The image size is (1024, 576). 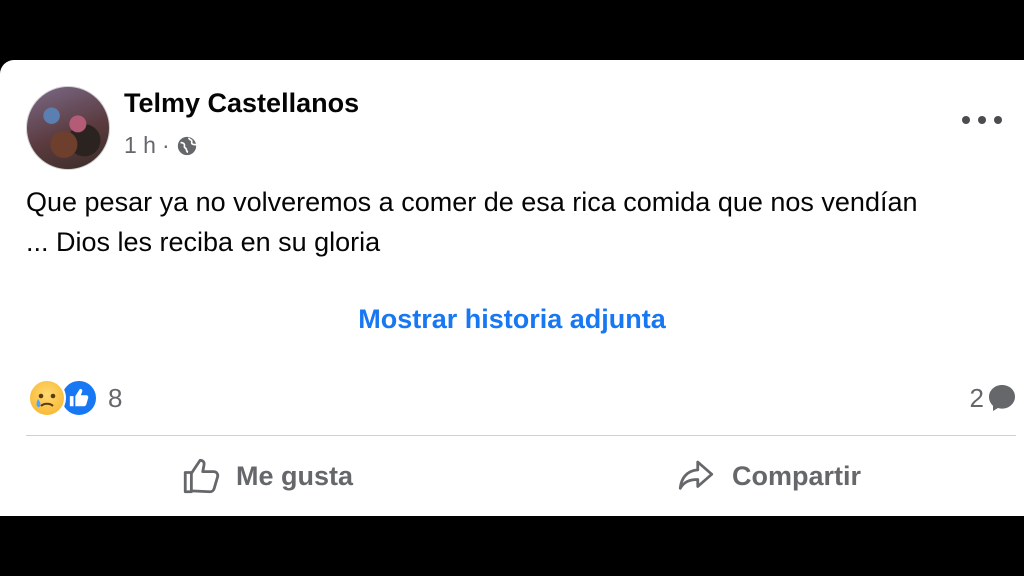 I want to click on comments-summary: 2, so click(x=994, y=398).